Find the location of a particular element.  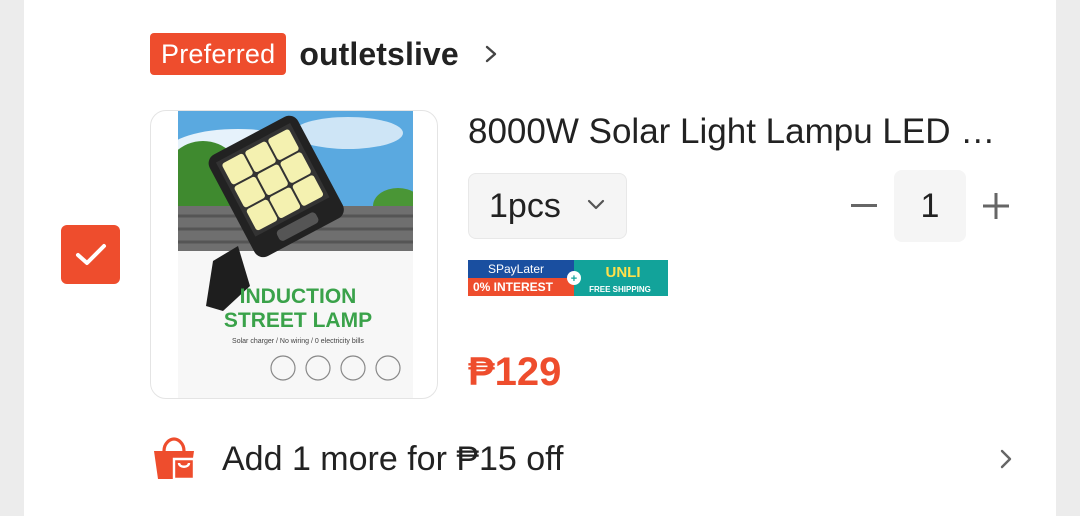

increase-quantity-button is located at coordinates (996, 206).